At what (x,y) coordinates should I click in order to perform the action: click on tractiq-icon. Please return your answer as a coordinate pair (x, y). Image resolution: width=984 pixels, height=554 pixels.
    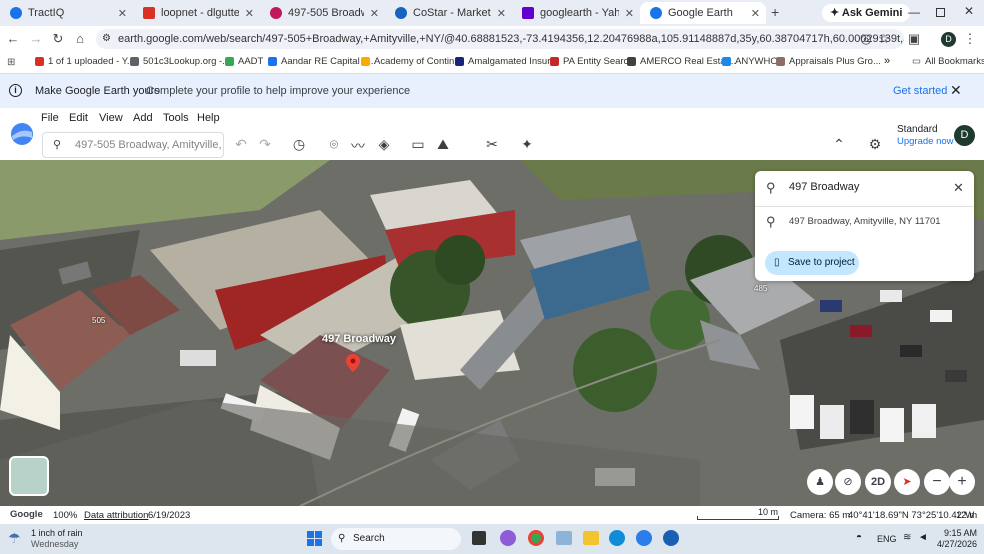
    Looking at the image, I should click on (16, 13).